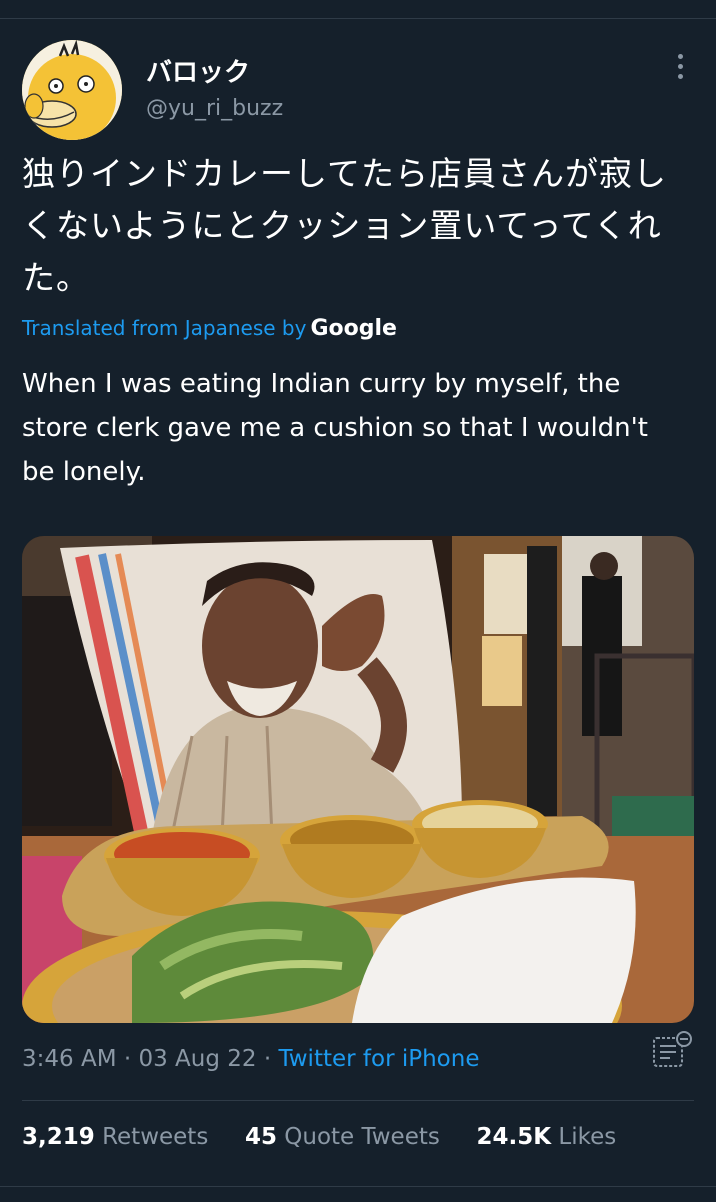 This screenshot has width=716, height=1202. What do you see at coordinates (58, 1137) in the screenshot?
I see `retweets-count: 3,219` at bounding box center [58, 1137].